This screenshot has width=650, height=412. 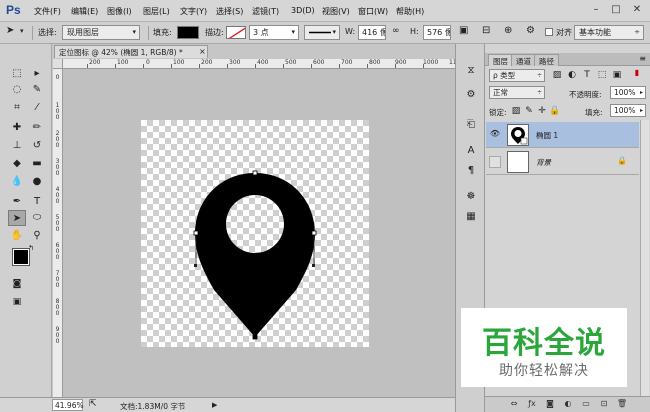 I want to click on stroke-swatch, so click(x=236, y=32).